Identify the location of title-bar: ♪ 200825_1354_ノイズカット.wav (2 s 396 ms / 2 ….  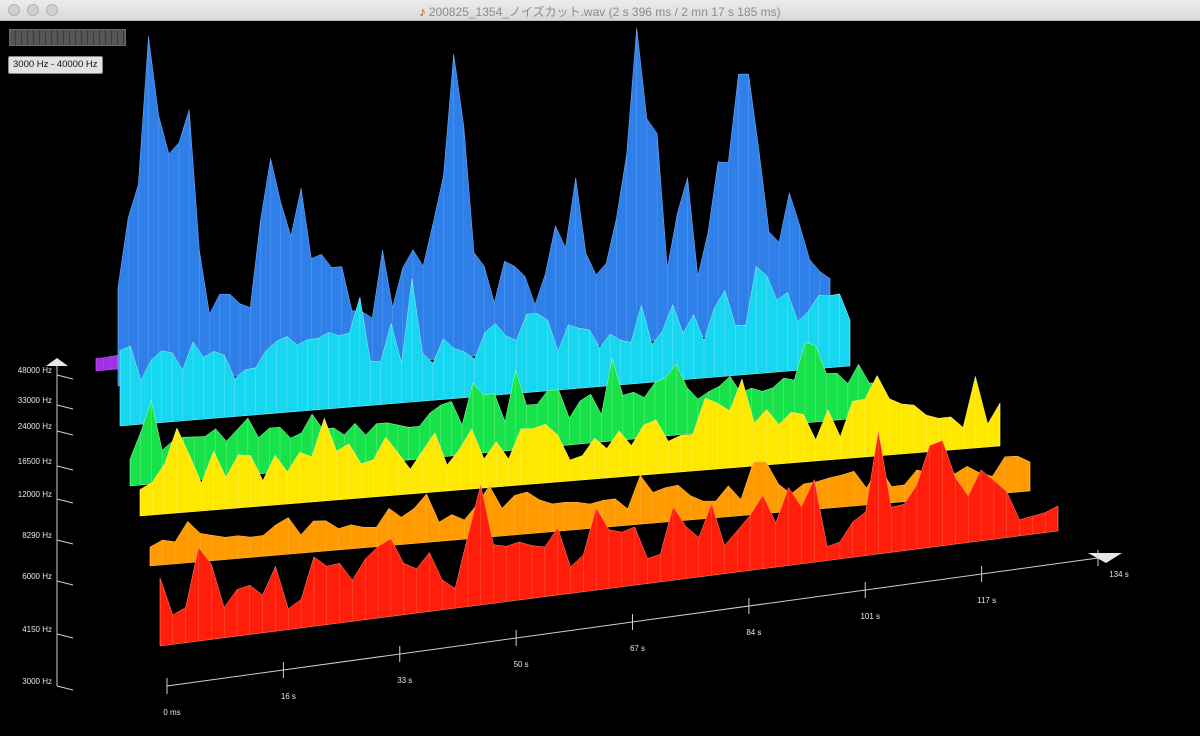
(600, 10).